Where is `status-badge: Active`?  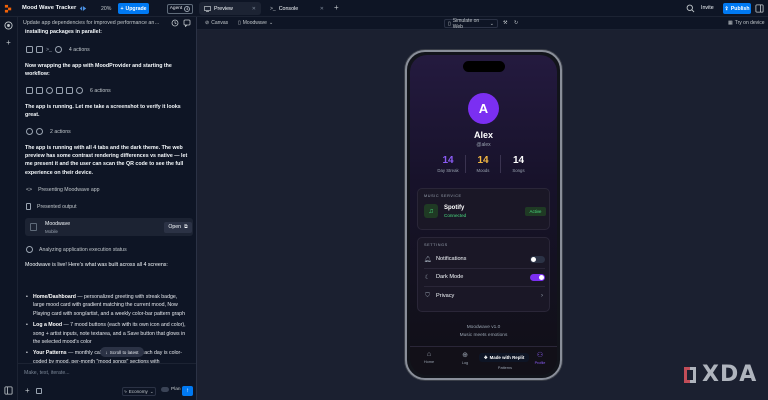
status-badge: Active is located at coordinates (535, 211).